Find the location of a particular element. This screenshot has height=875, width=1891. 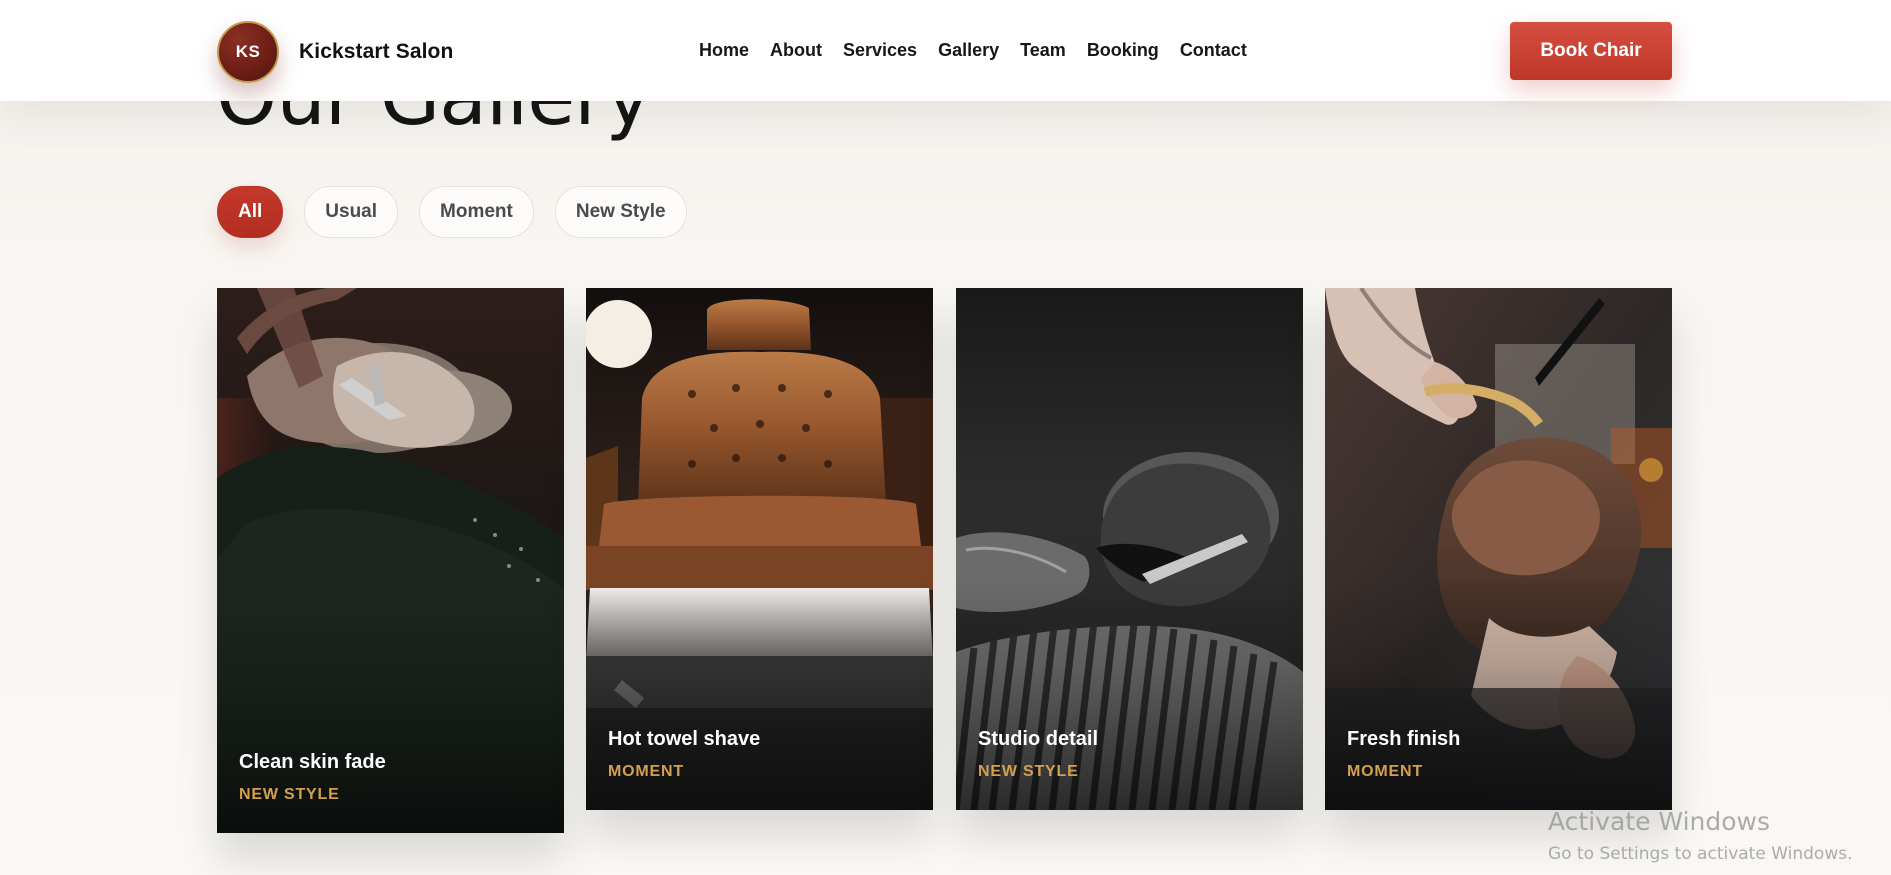

filter-moment: Moment is located at coordinates (476, 212).